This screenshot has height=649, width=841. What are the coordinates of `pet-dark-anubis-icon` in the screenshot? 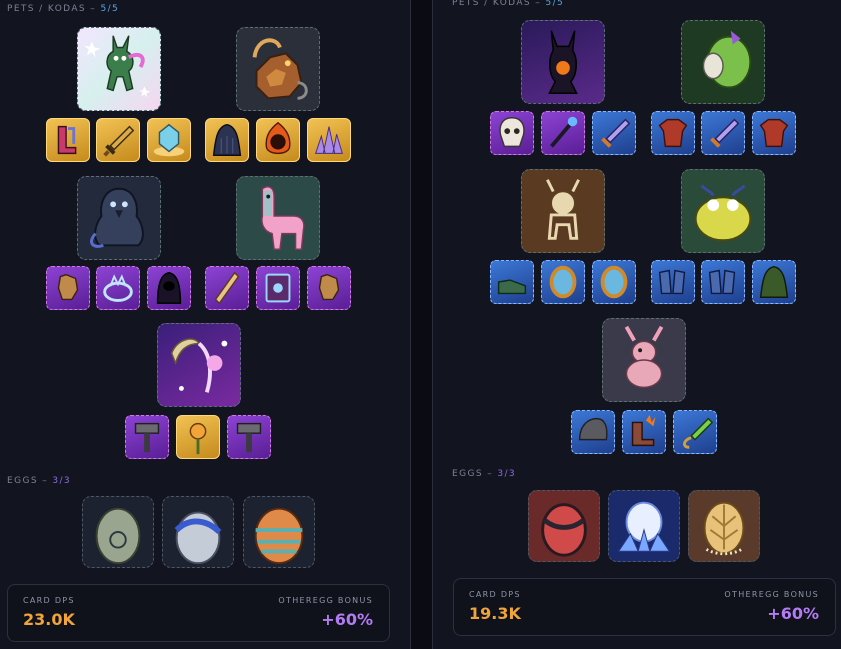 It's located at (563, 62).